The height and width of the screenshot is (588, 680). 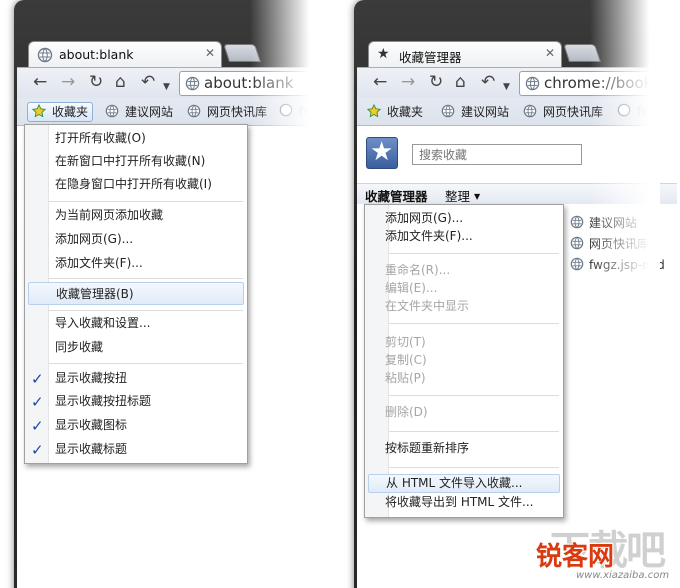 I want to click on bookmark-manager-logo: ★, so click(x=382, y=153).